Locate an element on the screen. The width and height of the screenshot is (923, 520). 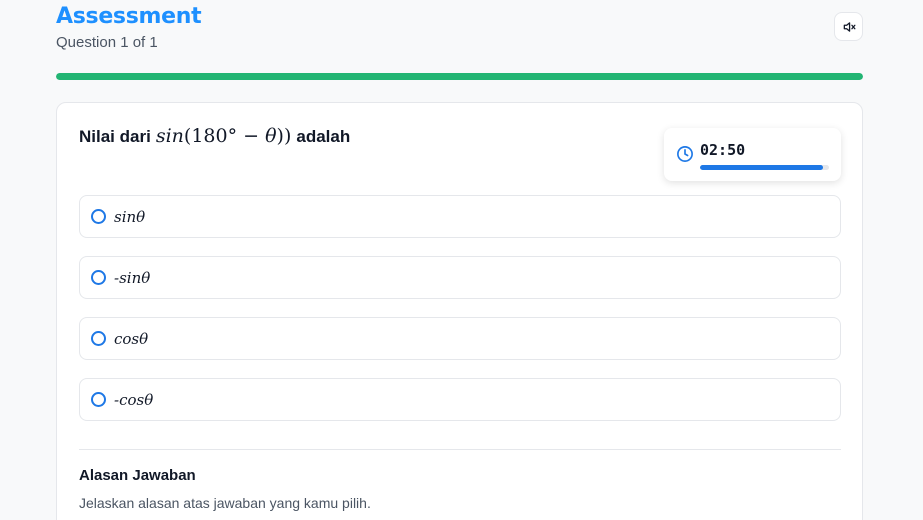
page-title: Assessment is located at coordinates (129, 16).